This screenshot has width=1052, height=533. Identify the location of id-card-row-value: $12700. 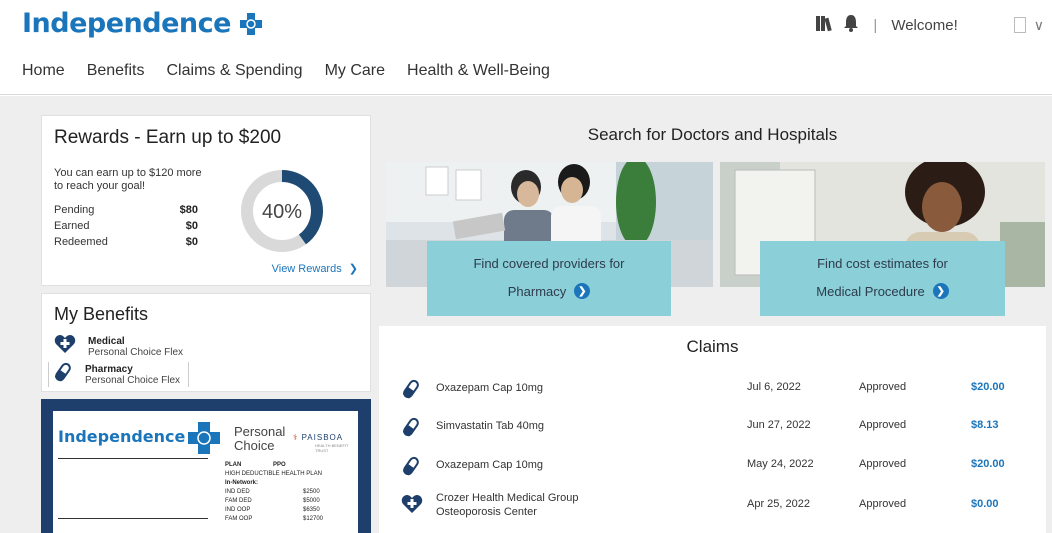
(313, 519).